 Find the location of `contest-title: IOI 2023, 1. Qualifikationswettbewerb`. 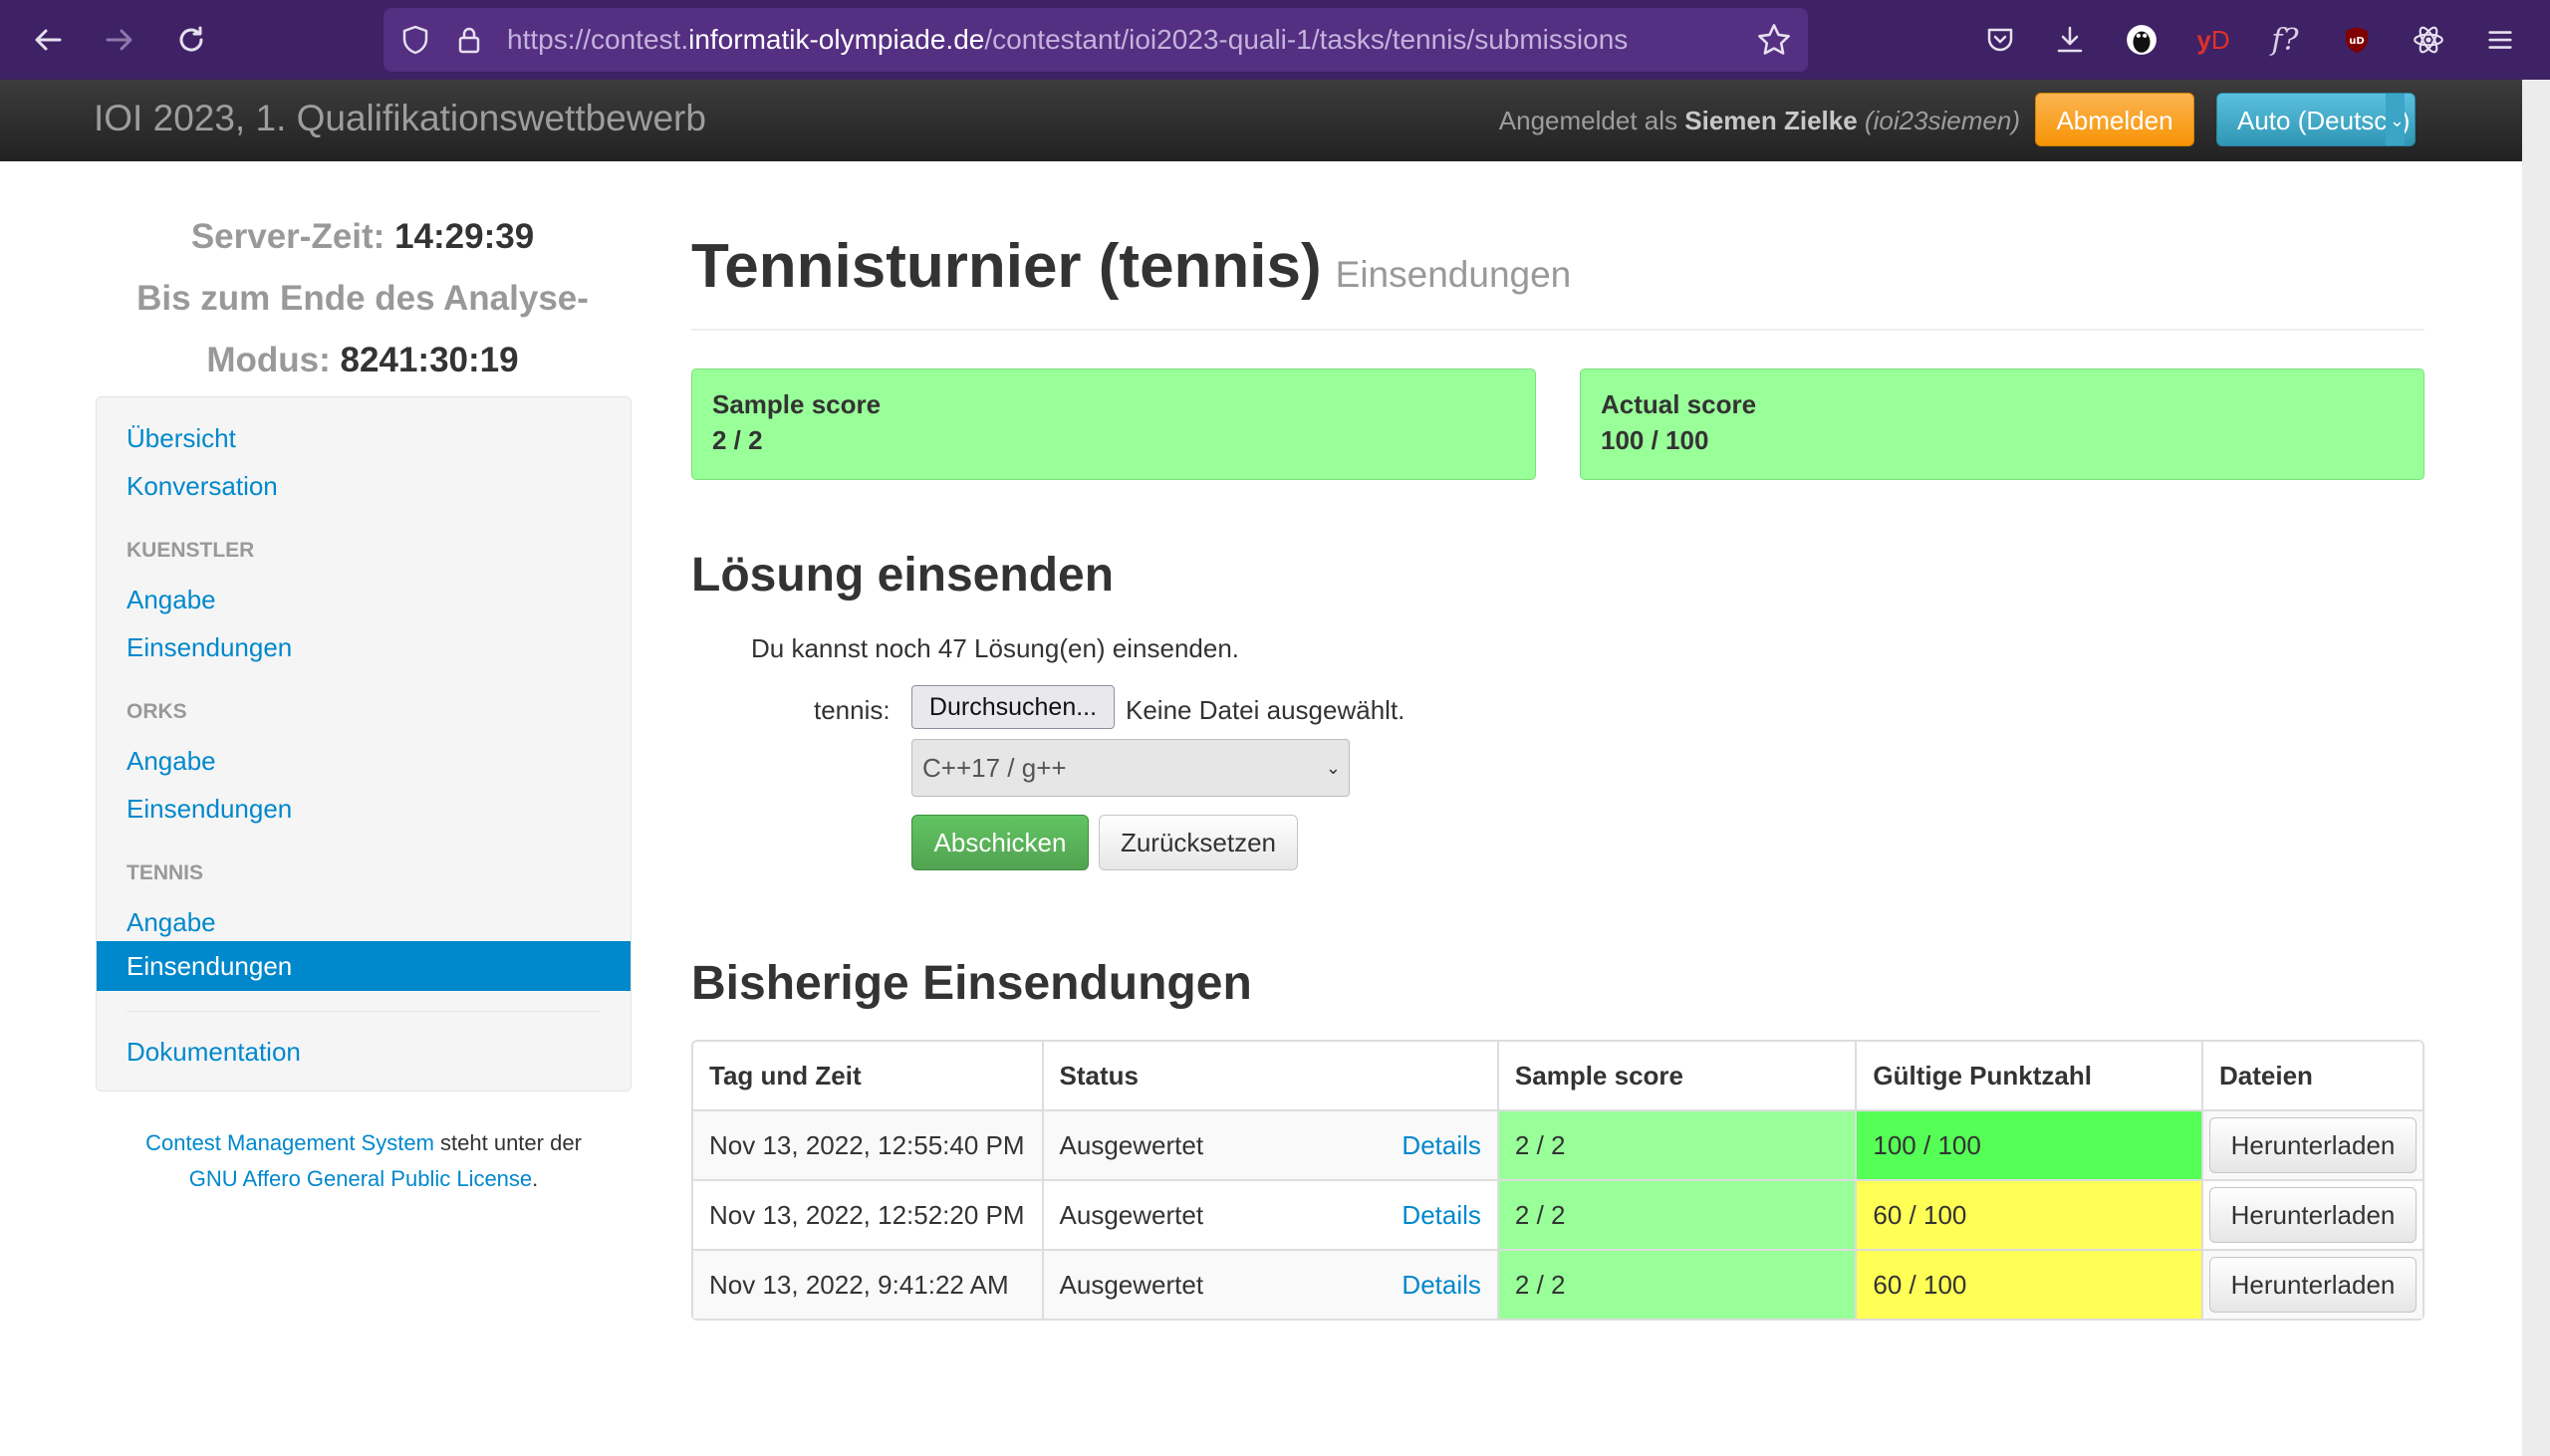

contest-title: IOI 2023, 1. Qualifikationswettbewerb is located at coordinates (400, 118).